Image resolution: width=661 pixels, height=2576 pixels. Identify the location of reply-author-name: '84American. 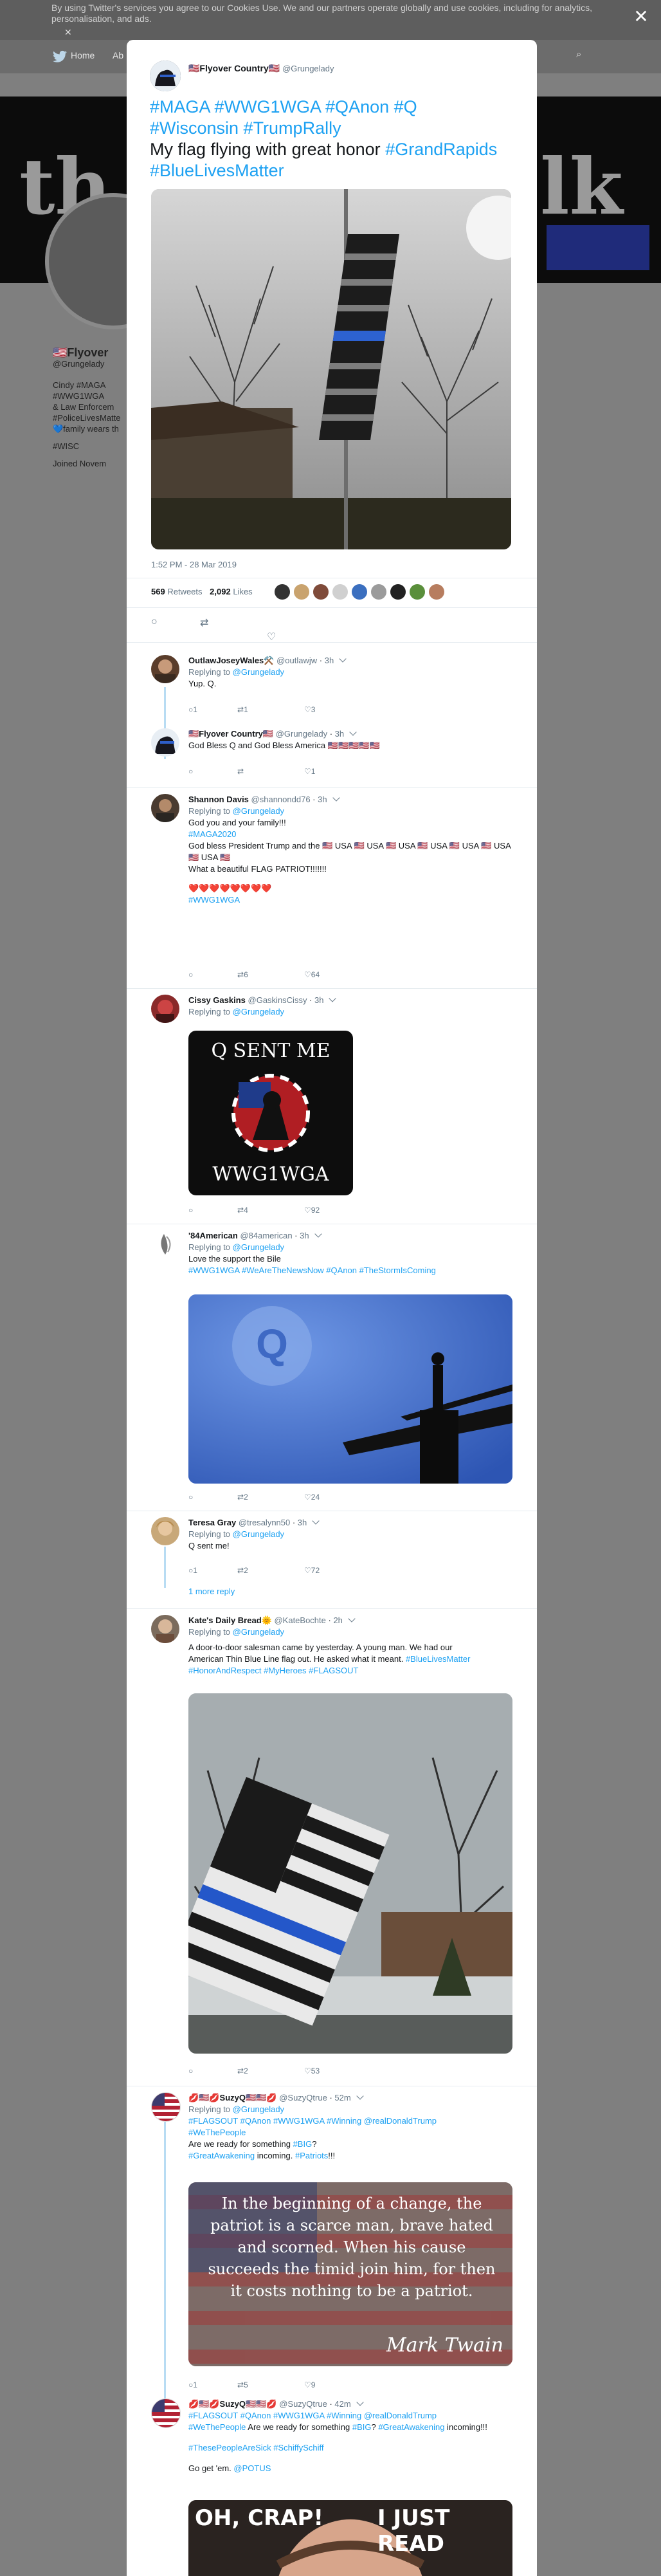
(213, 1235).